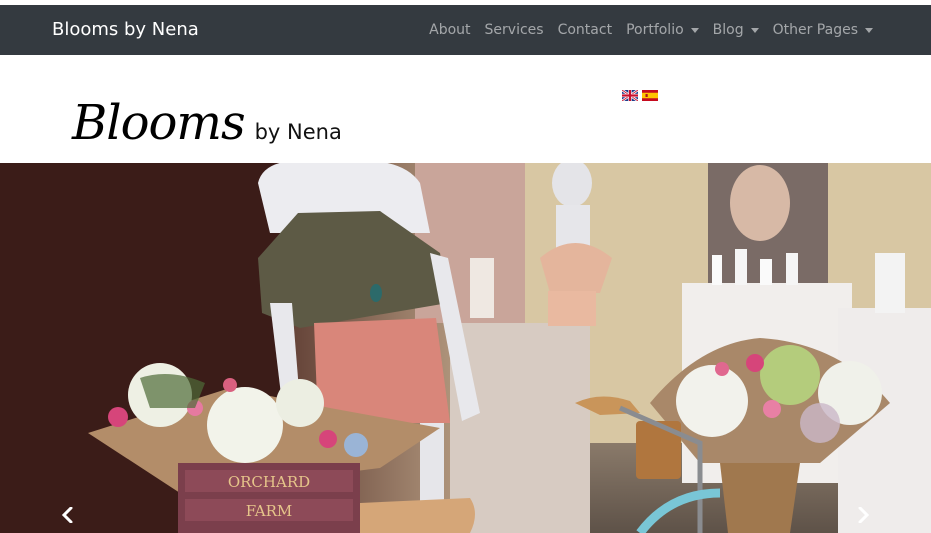 This screenshot has width=931, height=533. What do you see at coordinates (269, 482) in the screenshot?
I see `crate-text-orchard: ORCHARD` at bounding box center [269, 482].